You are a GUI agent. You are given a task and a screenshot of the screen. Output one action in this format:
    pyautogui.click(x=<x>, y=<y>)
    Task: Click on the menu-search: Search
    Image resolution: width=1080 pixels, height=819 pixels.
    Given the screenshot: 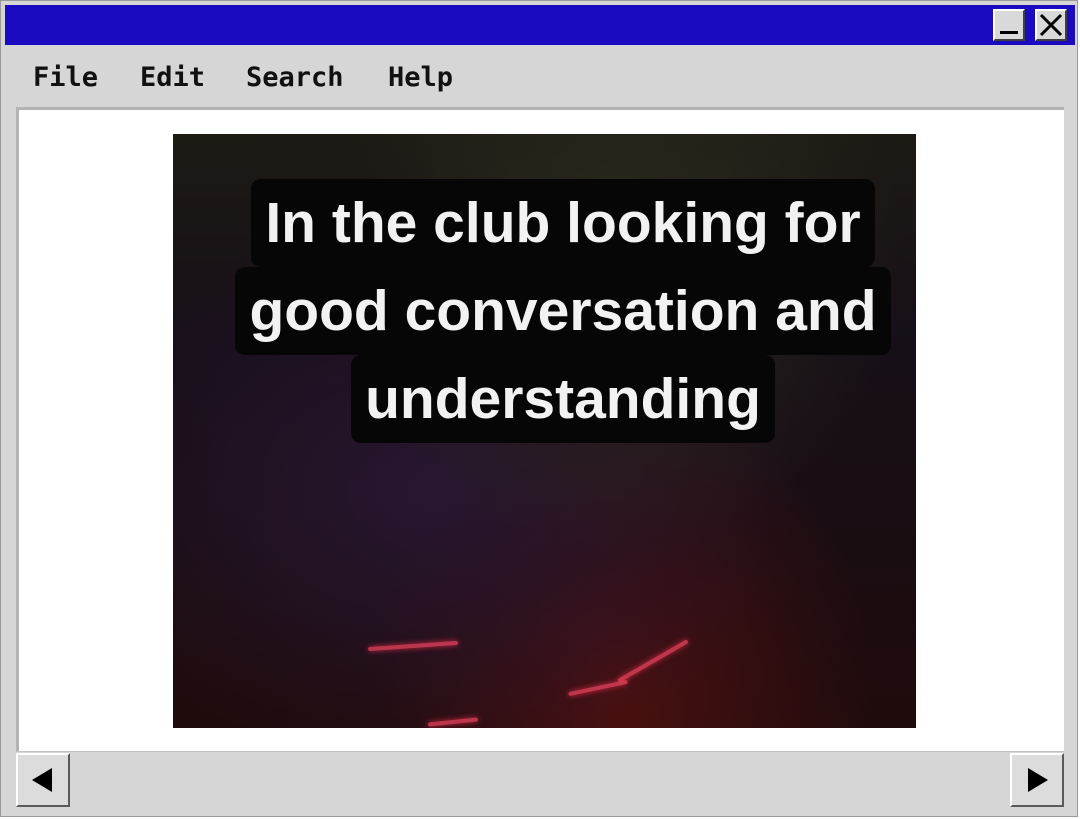 What is the action you would take?
    pyautogui.click(x=295, y=77)
    